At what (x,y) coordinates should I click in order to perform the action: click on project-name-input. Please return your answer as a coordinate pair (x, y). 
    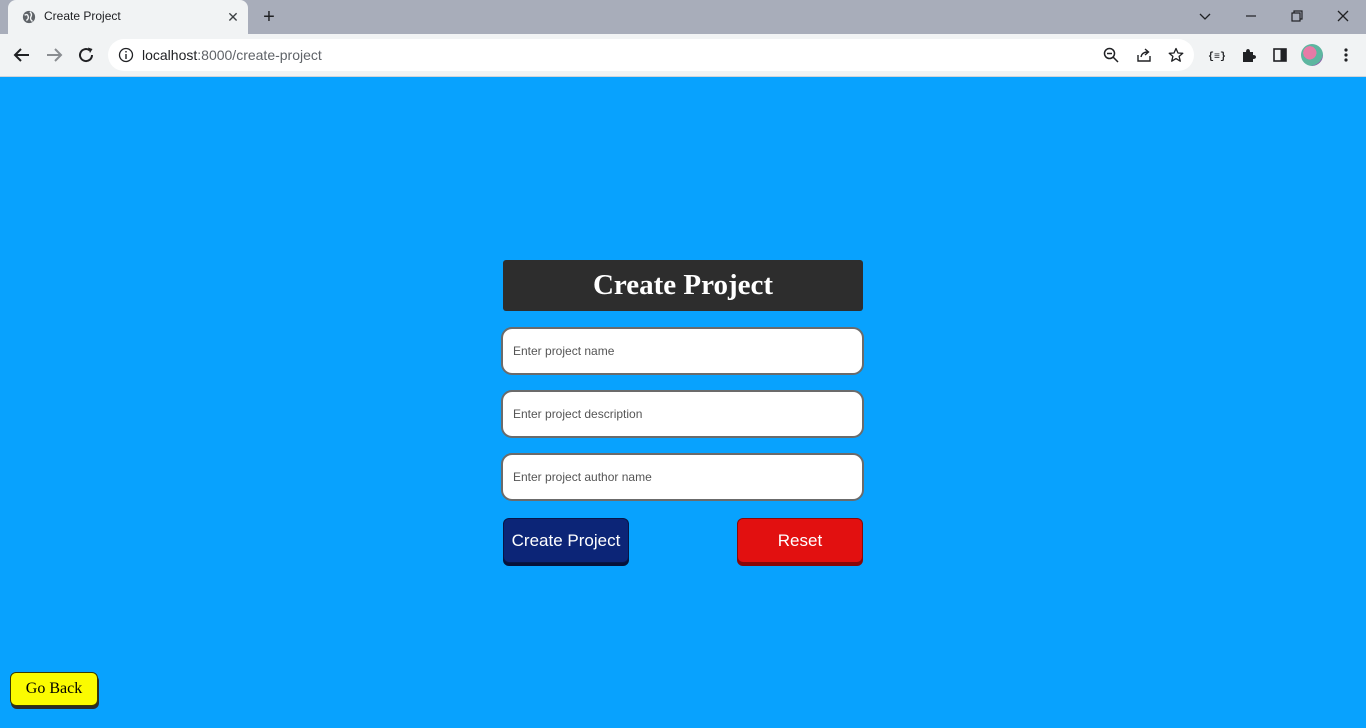
    Looking at the image, I should click on (682, 351).